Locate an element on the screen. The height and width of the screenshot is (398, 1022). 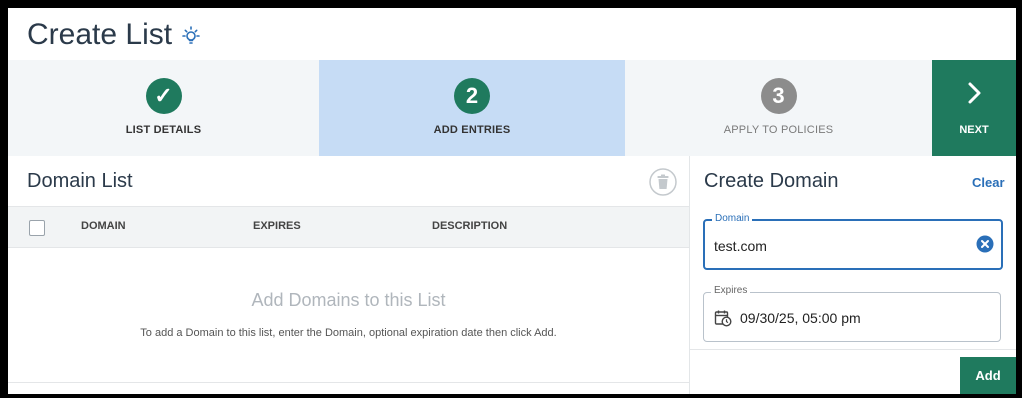
step-label: LIST DETAILS is located at coordinates (163, 130).